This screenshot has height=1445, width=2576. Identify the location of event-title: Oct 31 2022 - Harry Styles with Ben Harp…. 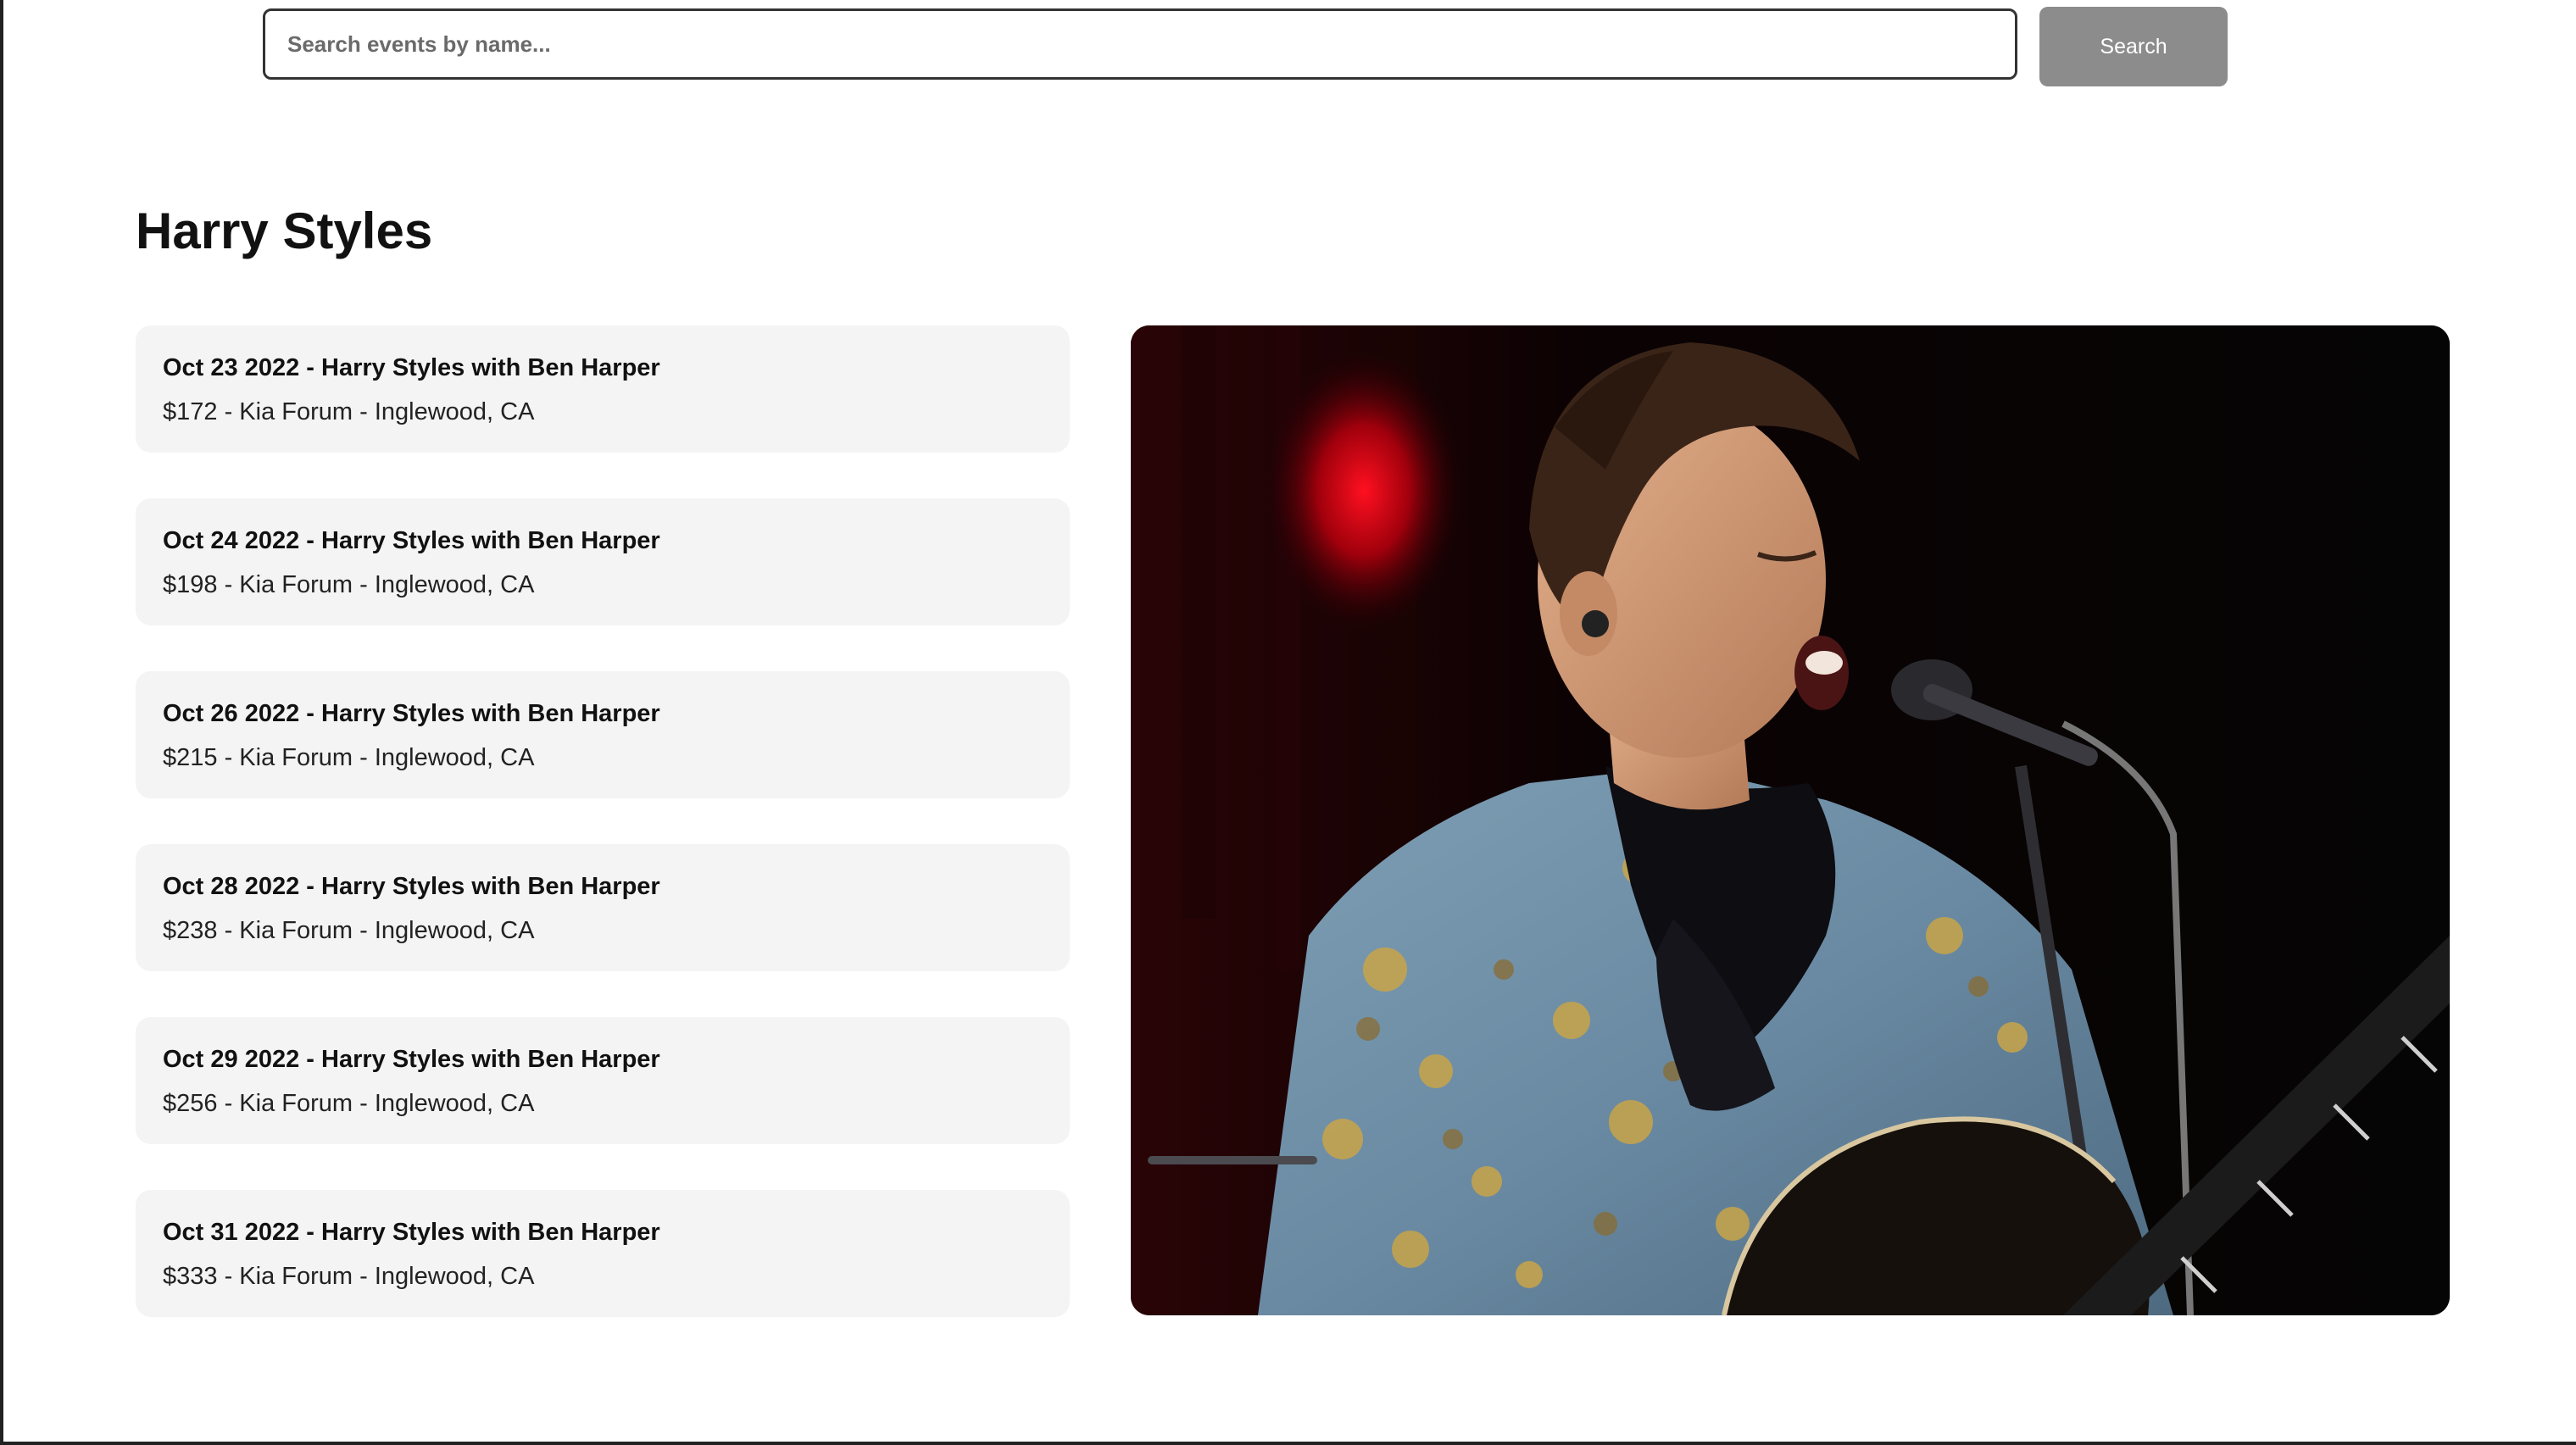
(411, 1233).